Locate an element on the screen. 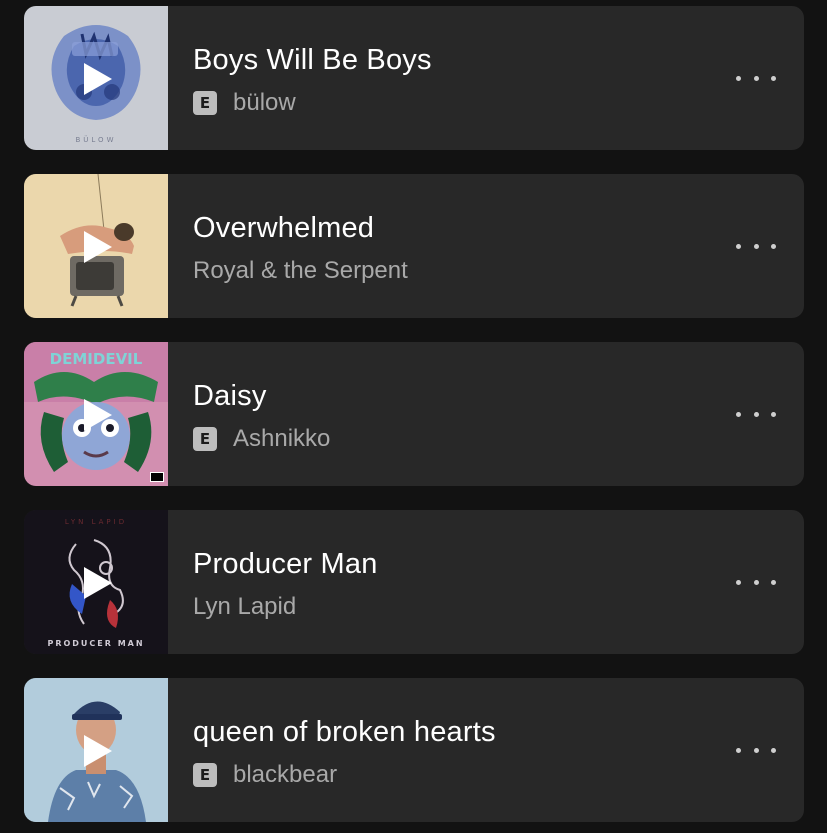  cover-text-top: LYN LAPID is located at coordinates (96, 522).